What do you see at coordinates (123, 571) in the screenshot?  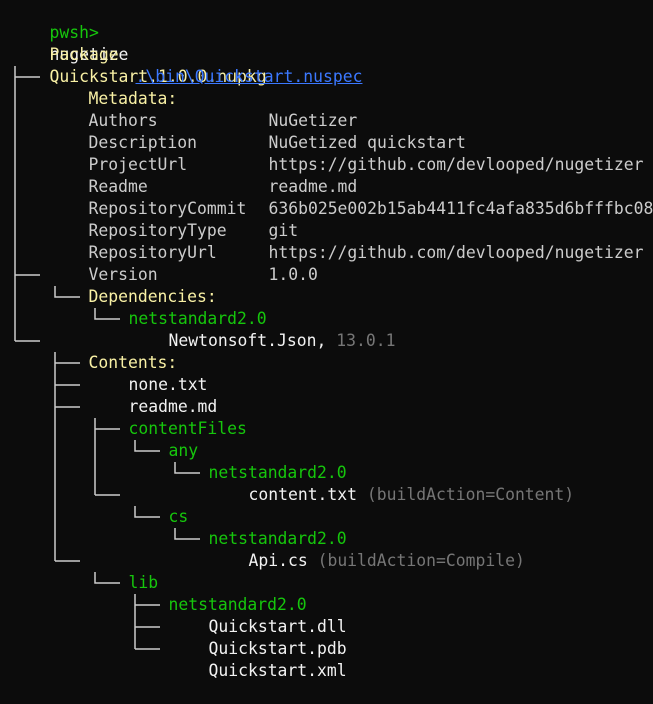 I see `folder-item: lib` at bounding box center [123, 571].